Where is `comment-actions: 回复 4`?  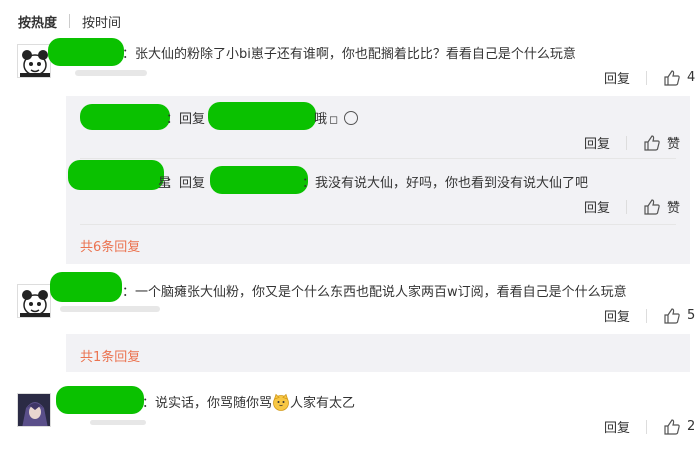 comment-actions: 回复 4 is located at coordinates (649, 77).